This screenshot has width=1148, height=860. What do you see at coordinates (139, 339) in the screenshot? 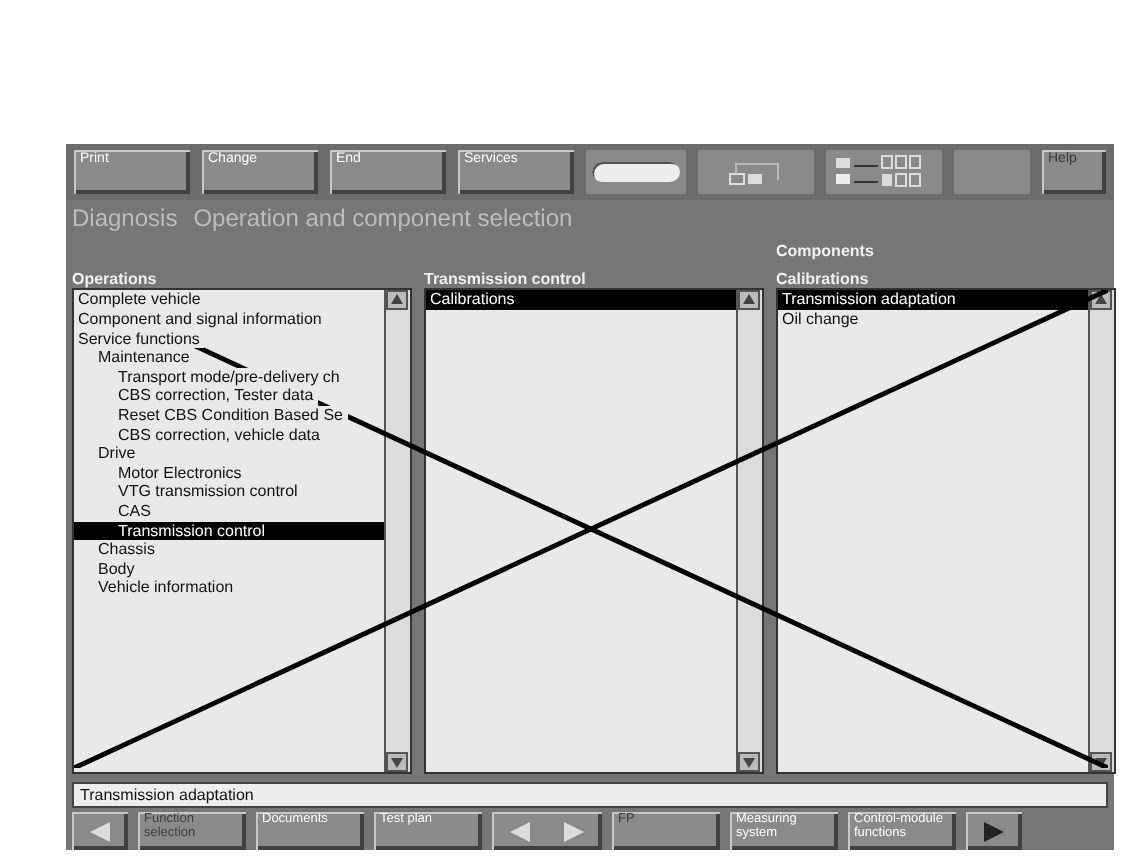
I see `list-item: Service functions` at bounding box center [139, 339].